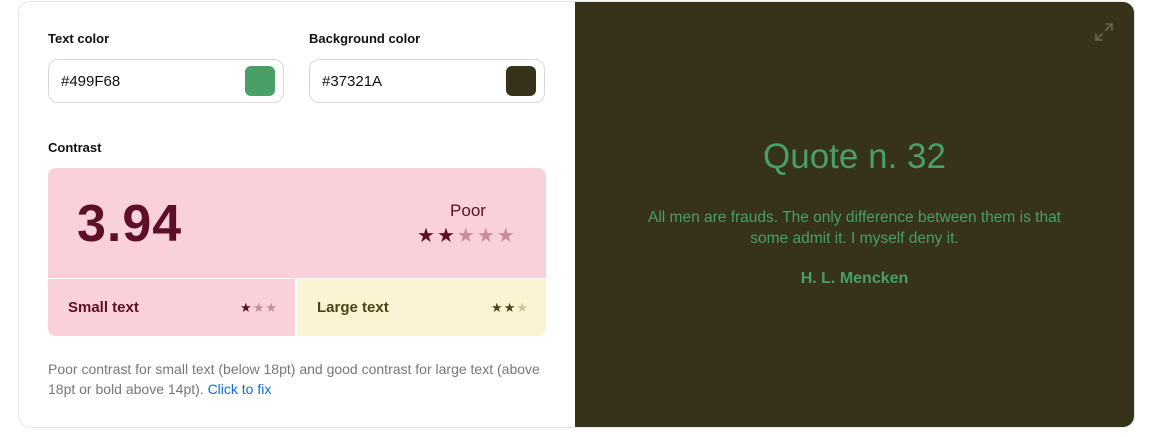 The height and width of the screenshot is (437, 1159). Describe the element at coordinates (166, 81) in the screenshot. I see `text-color-input: #499F68` at that location.